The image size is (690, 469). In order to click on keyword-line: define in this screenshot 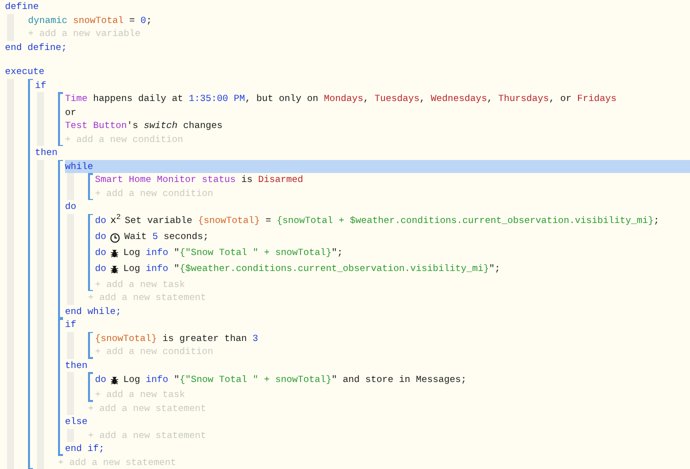, I will do `click(347, 7)`.